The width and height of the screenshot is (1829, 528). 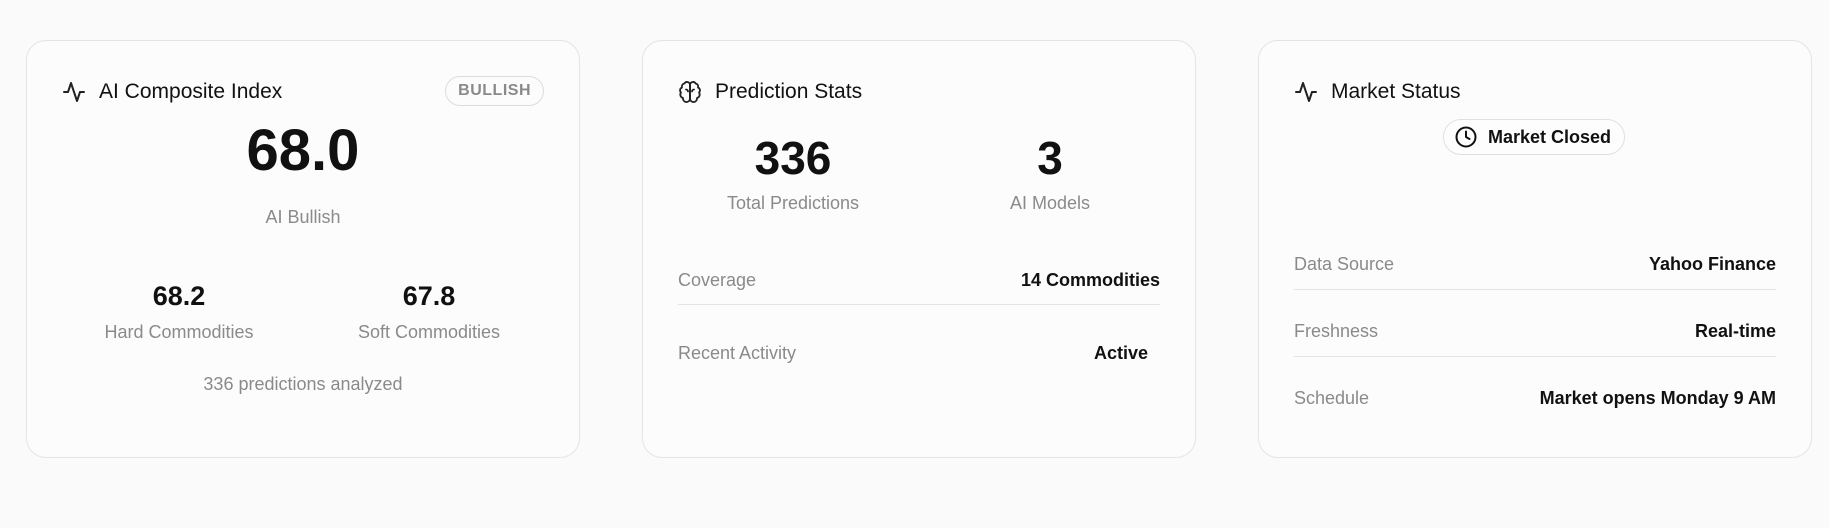 What do you see at coordinates (179, 296) in the screenshot?
I see `hard-commodities-value: 68.2` at bounding box center [179, 296].